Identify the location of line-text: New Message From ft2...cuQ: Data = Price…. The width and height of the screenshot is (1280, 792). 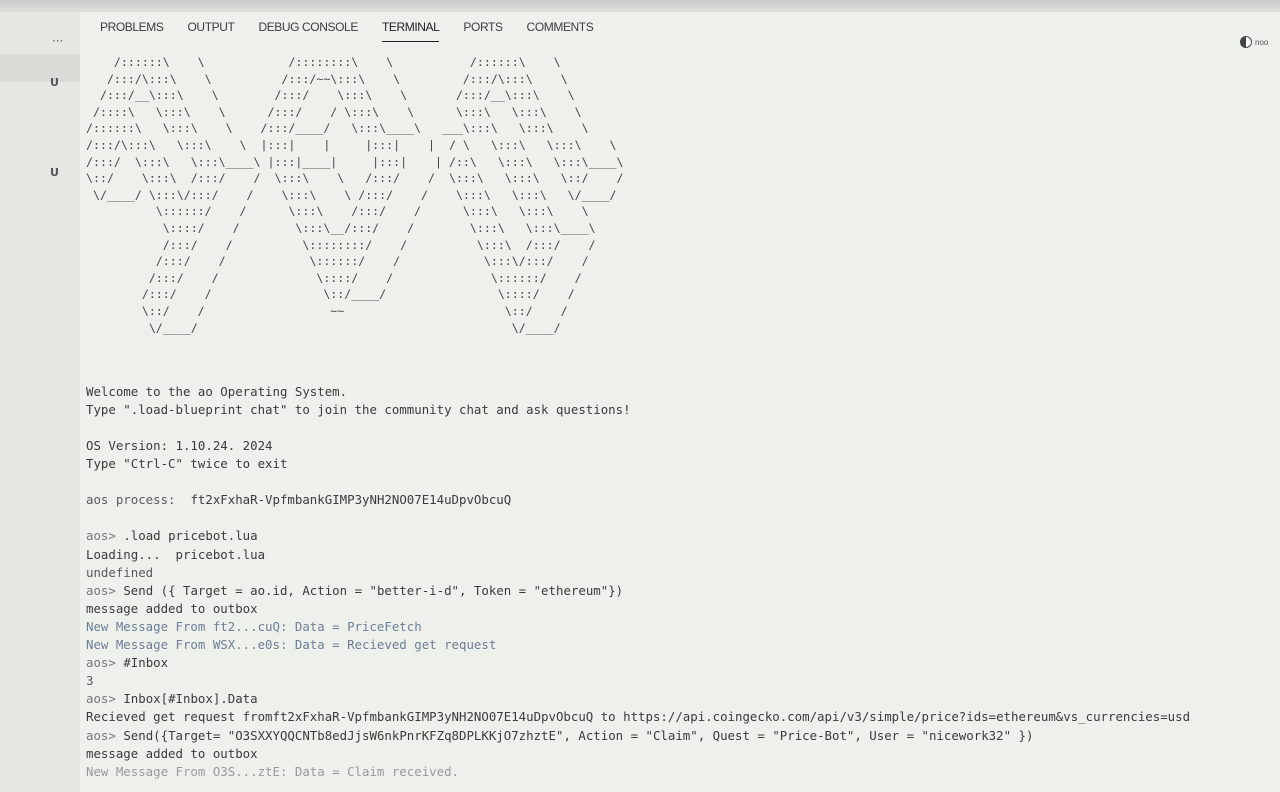
(254, 626).